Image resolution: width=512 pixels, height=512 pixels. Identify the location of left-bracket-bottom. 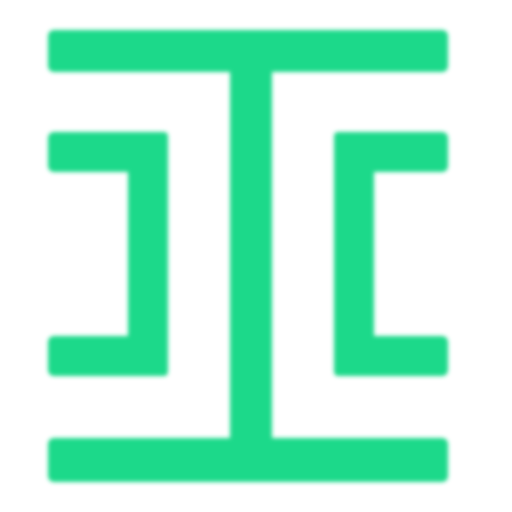
(108, 356).